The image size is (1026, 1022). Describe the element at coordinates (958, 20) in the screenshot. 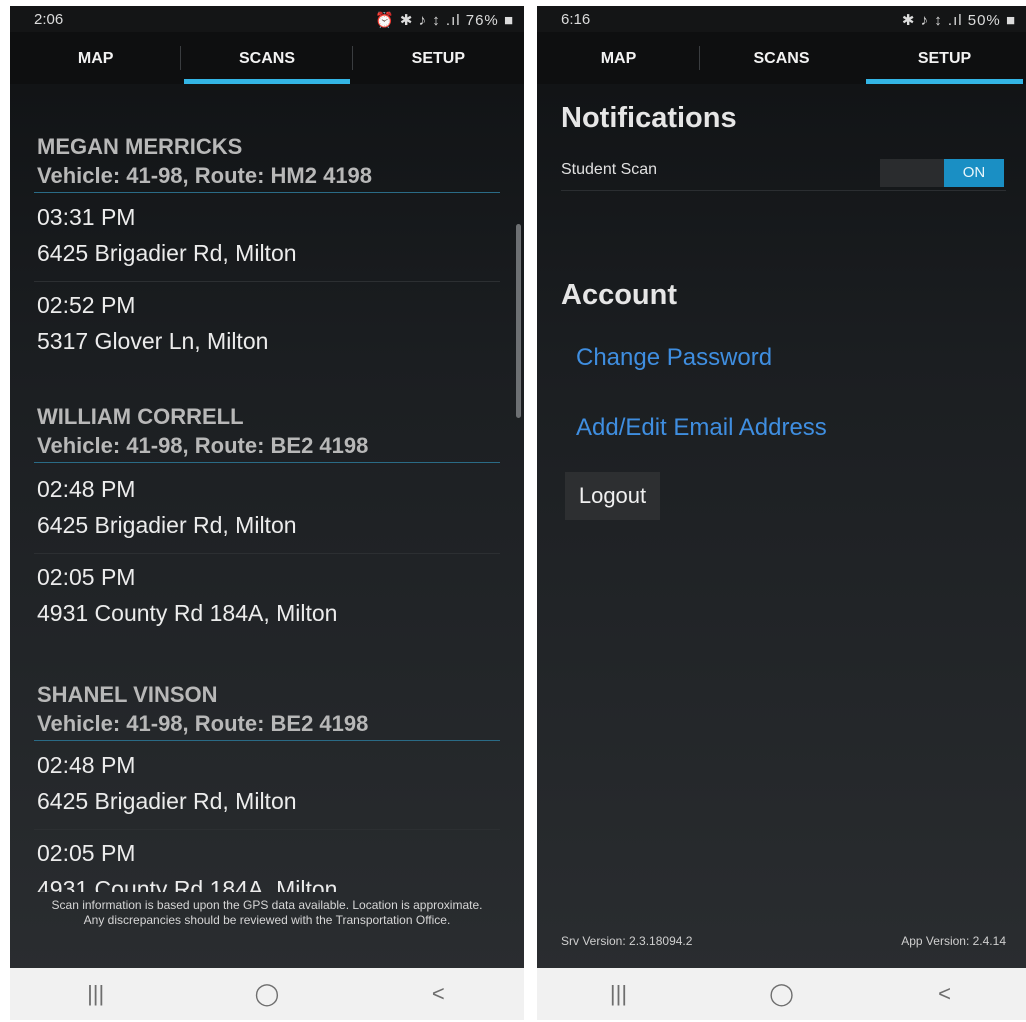

I see `status-icons: ✱ ♪ ↕ .ıl 50% ■` at that location.